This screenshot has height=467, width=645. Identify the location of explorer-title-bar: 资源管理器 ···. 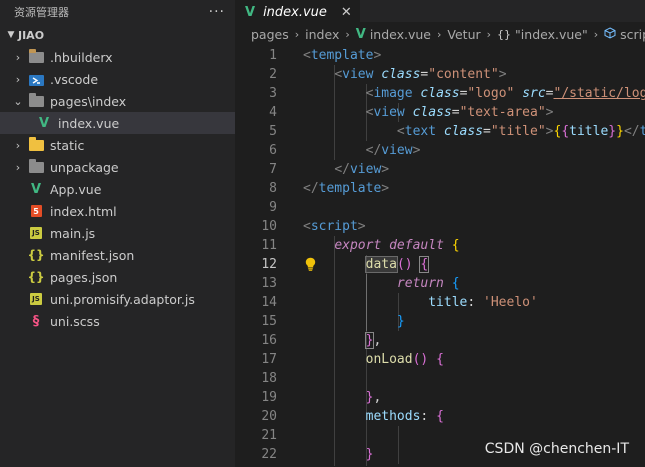
(117, 12).